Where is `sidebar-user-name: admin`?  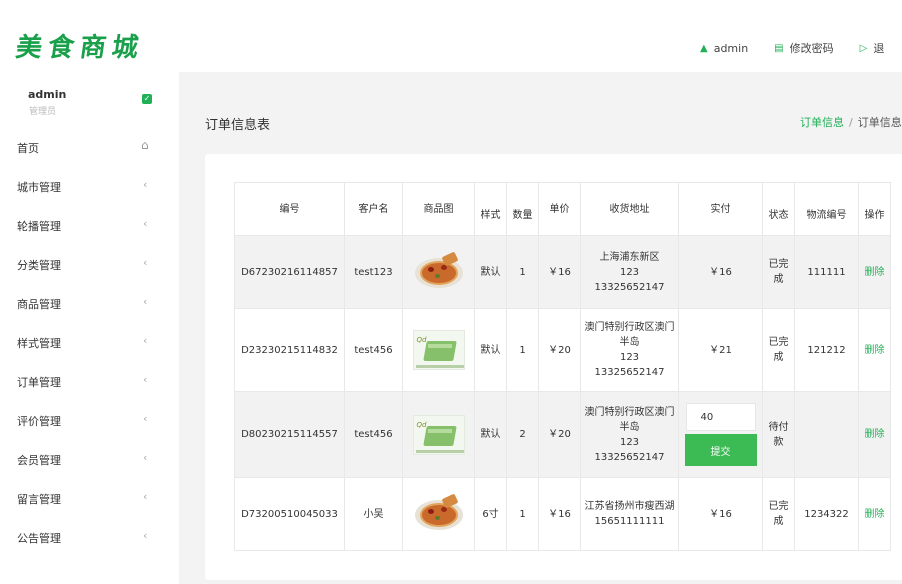 sidebar-user-name: admin is located at coordinates (47, 94).